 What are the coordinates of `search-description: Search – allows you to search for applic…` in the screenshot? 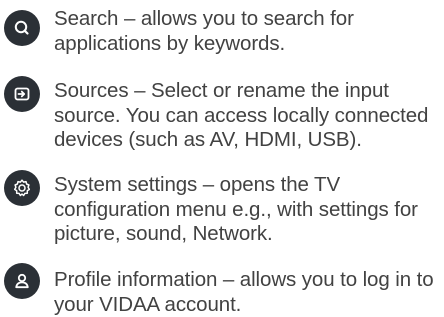 It's located at (204, 31).